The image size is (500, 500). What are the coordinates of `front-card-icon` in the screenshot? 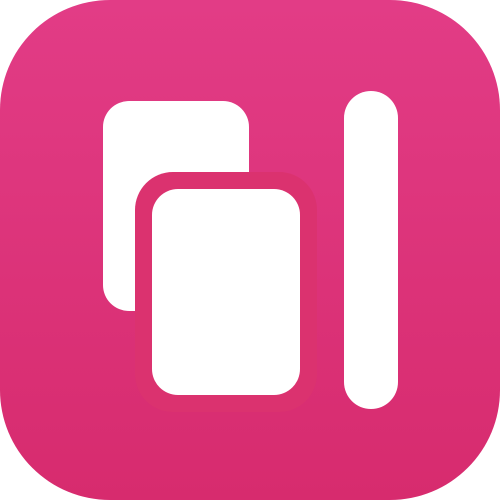 It's located at (226, 292).